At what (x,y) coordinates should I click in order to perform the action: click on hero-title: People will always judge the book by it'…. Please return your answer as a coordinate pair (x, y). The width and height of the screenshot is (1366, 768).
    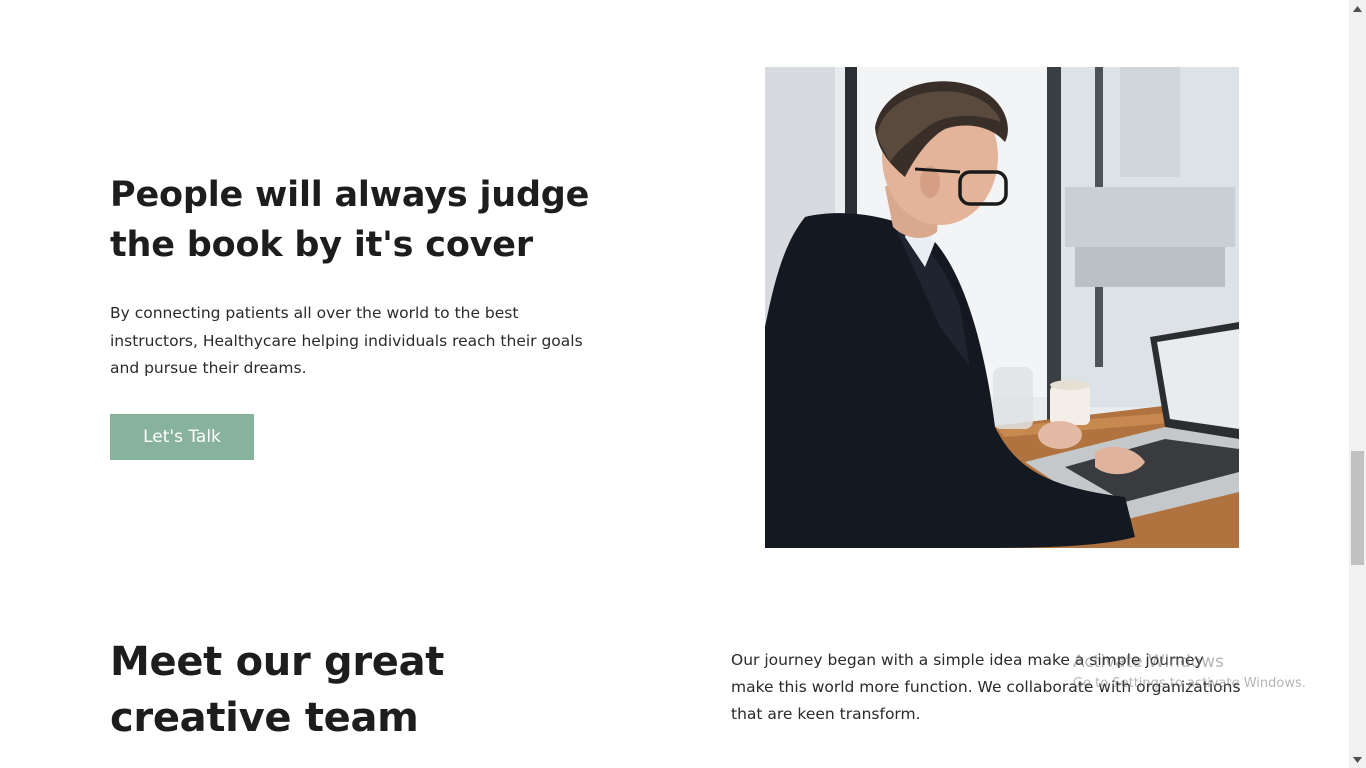
    Looking at the image, I should click on (370, 220).